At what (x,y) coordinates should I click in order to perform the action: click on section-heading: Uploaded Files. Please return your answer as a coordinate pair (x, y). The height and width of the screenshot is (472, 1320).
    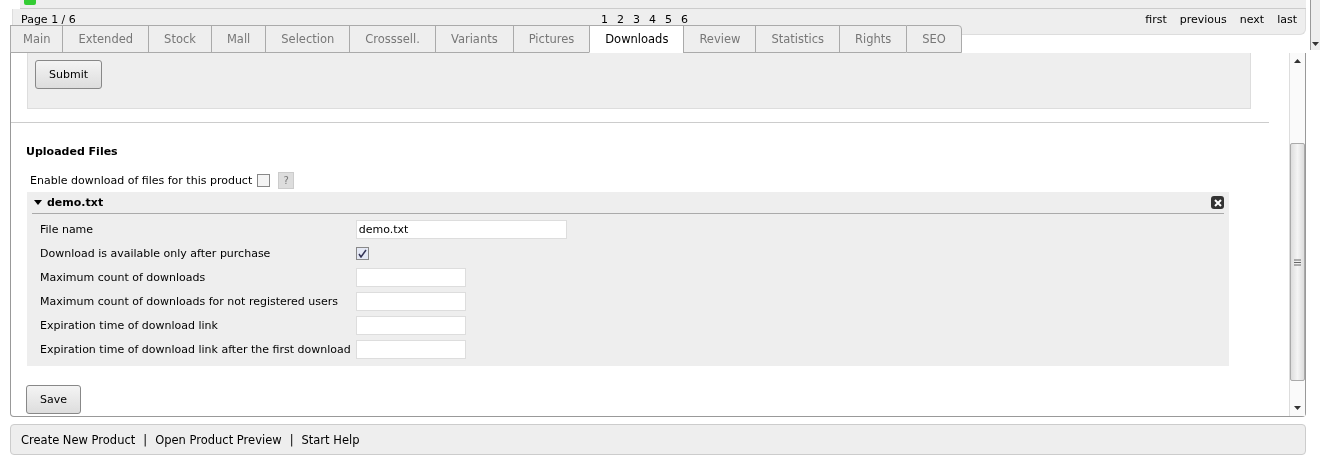
    Looking at the image, I should click on (72, 151).